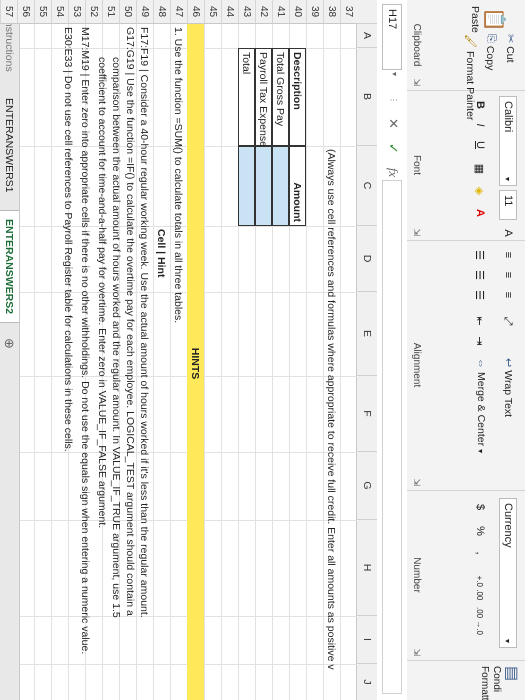  Describe the element at coordinates (367, 12) in the screenshot. I see `select-all-corner` at that location.